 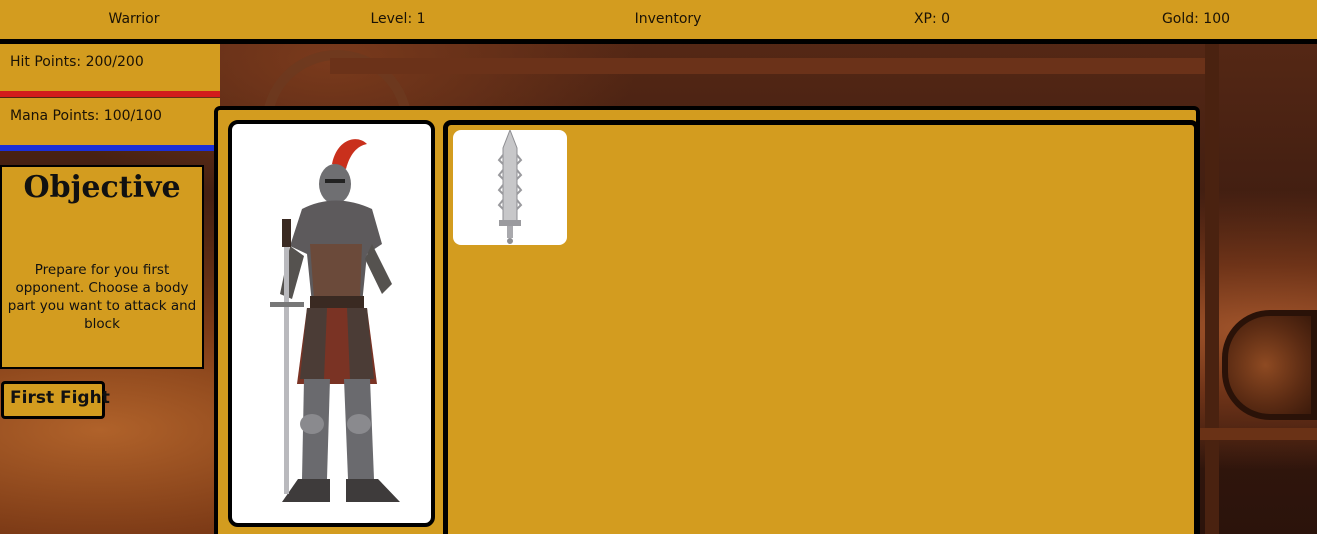 What do you see at coordinates (932, 19) in the screenshot?
I see `xp-indicator: XP: 0` at bounding box center [932, 19].